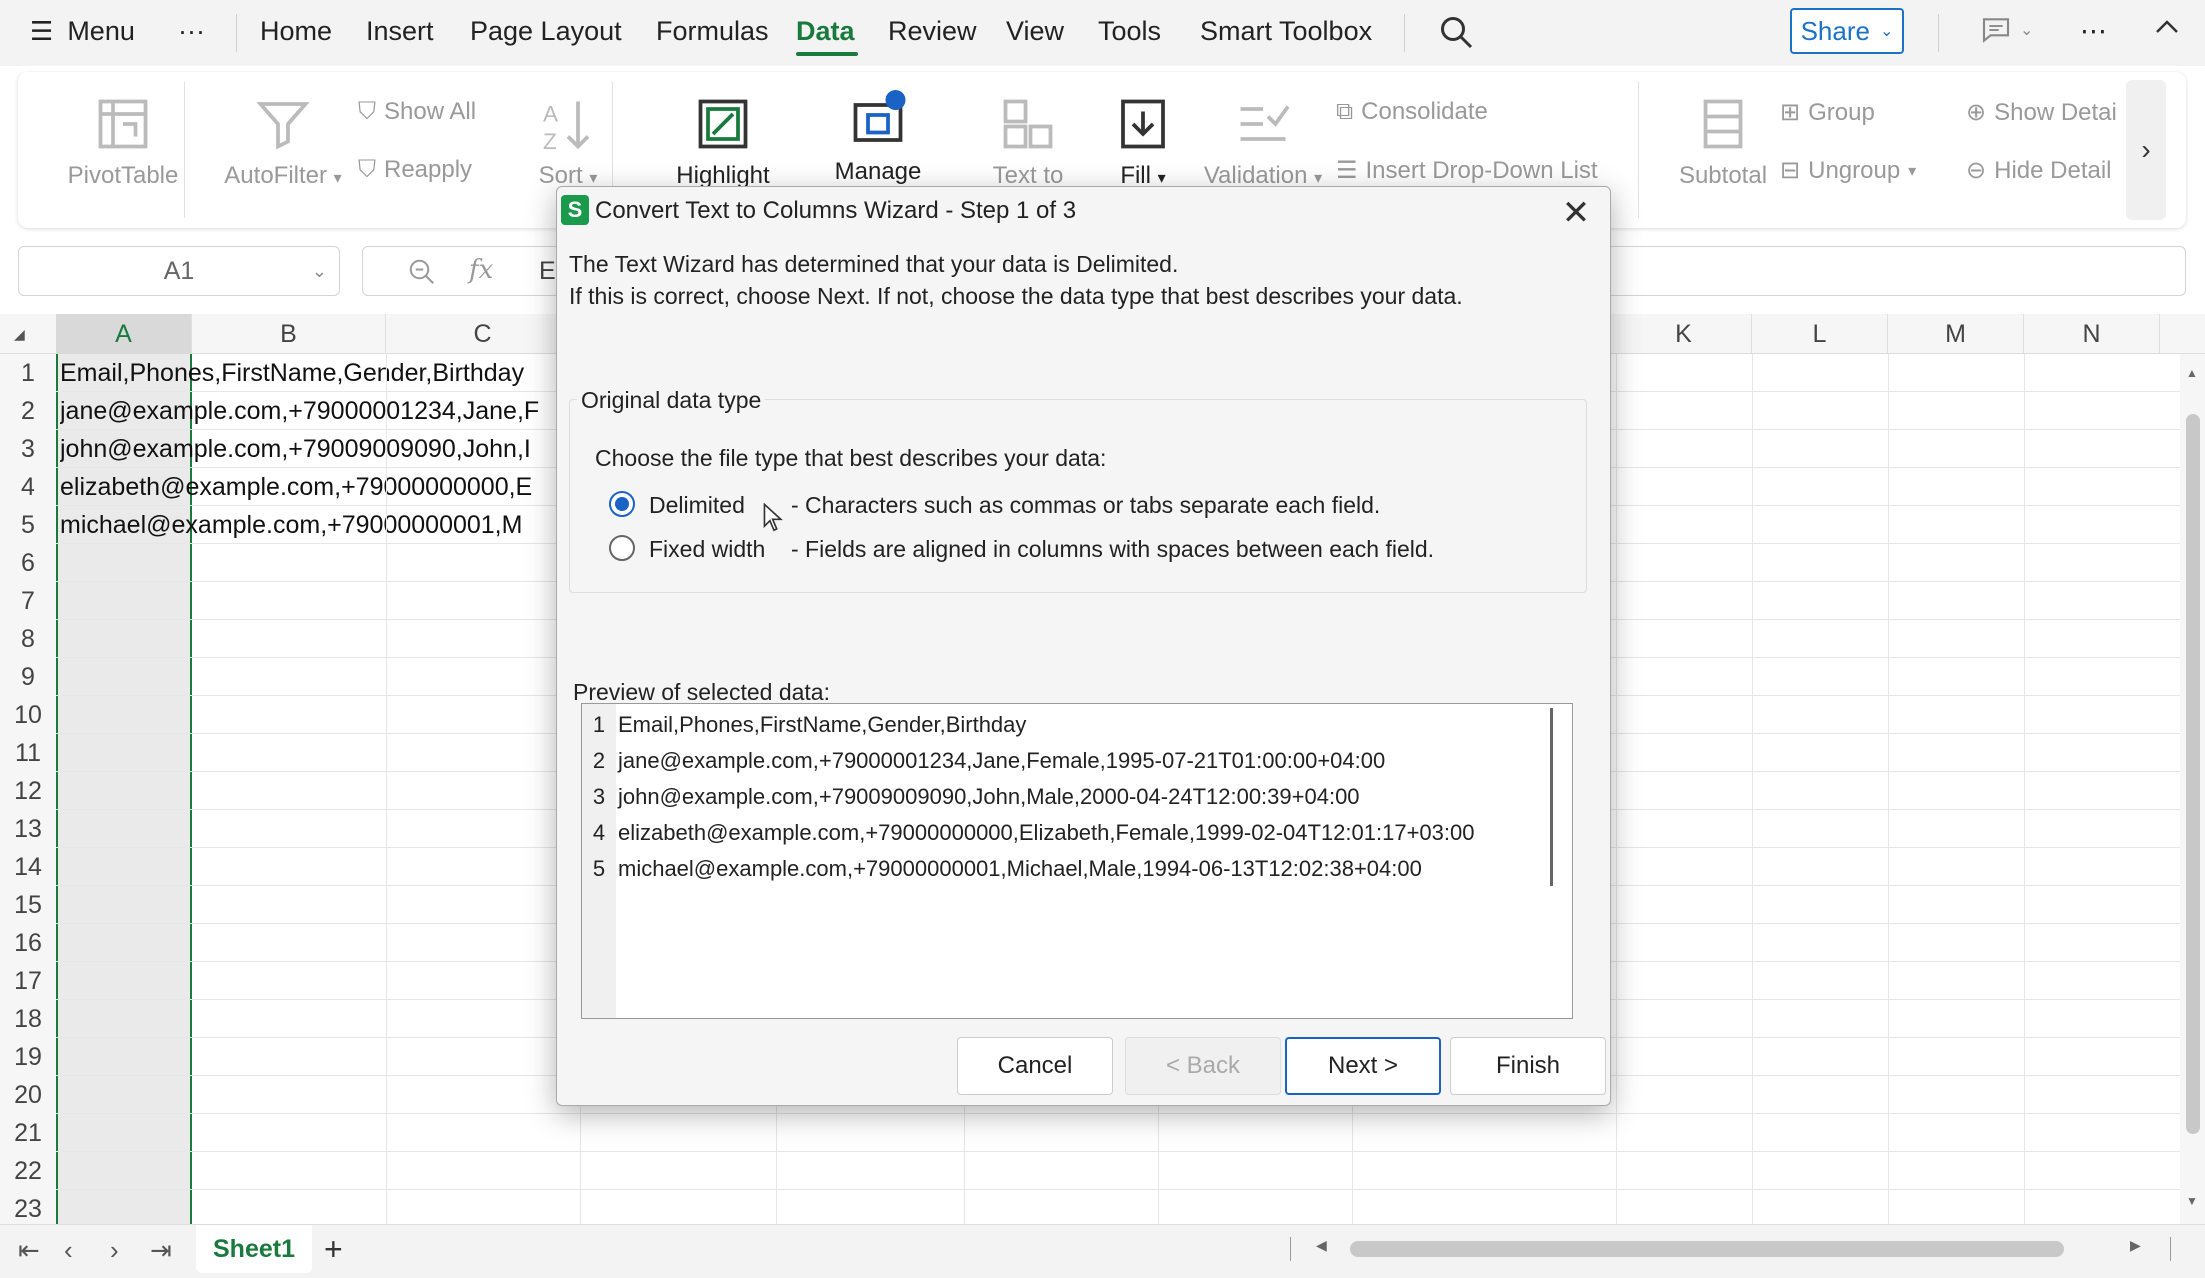 The image size is (2205, 1278). What do you see at coordinates (333, 1249) in the screenshot?
I see `add-sheet-button: +` at bounding box center [333, 1249].